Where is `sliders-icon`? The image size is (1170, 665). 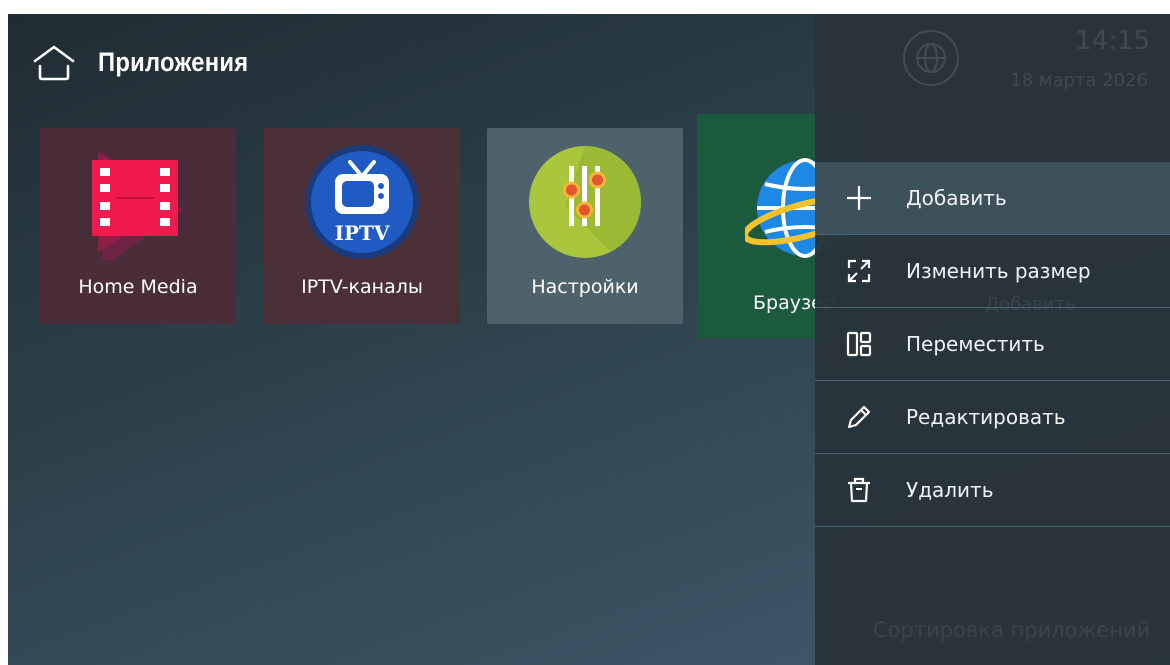 sliders-icon is located at coordinates (585, 202).